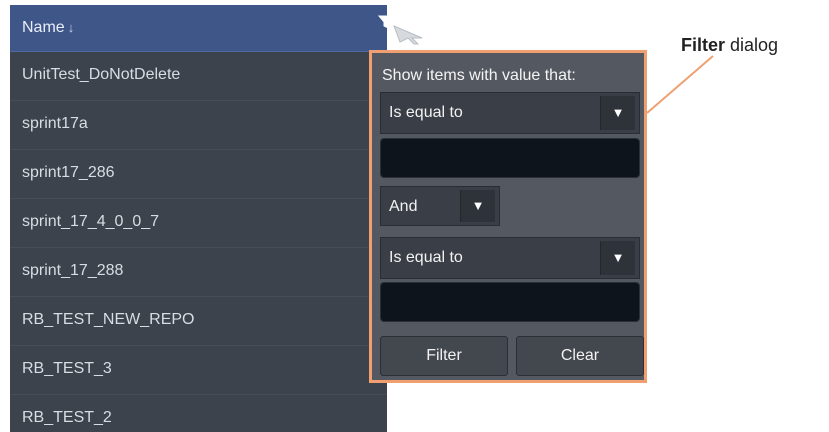 The width and height of the screenshot is (829, 432). Describe the element at coordinates (510, 113) in the screenshot. I see `operator-select-1: Is equal to ▼` at that location.